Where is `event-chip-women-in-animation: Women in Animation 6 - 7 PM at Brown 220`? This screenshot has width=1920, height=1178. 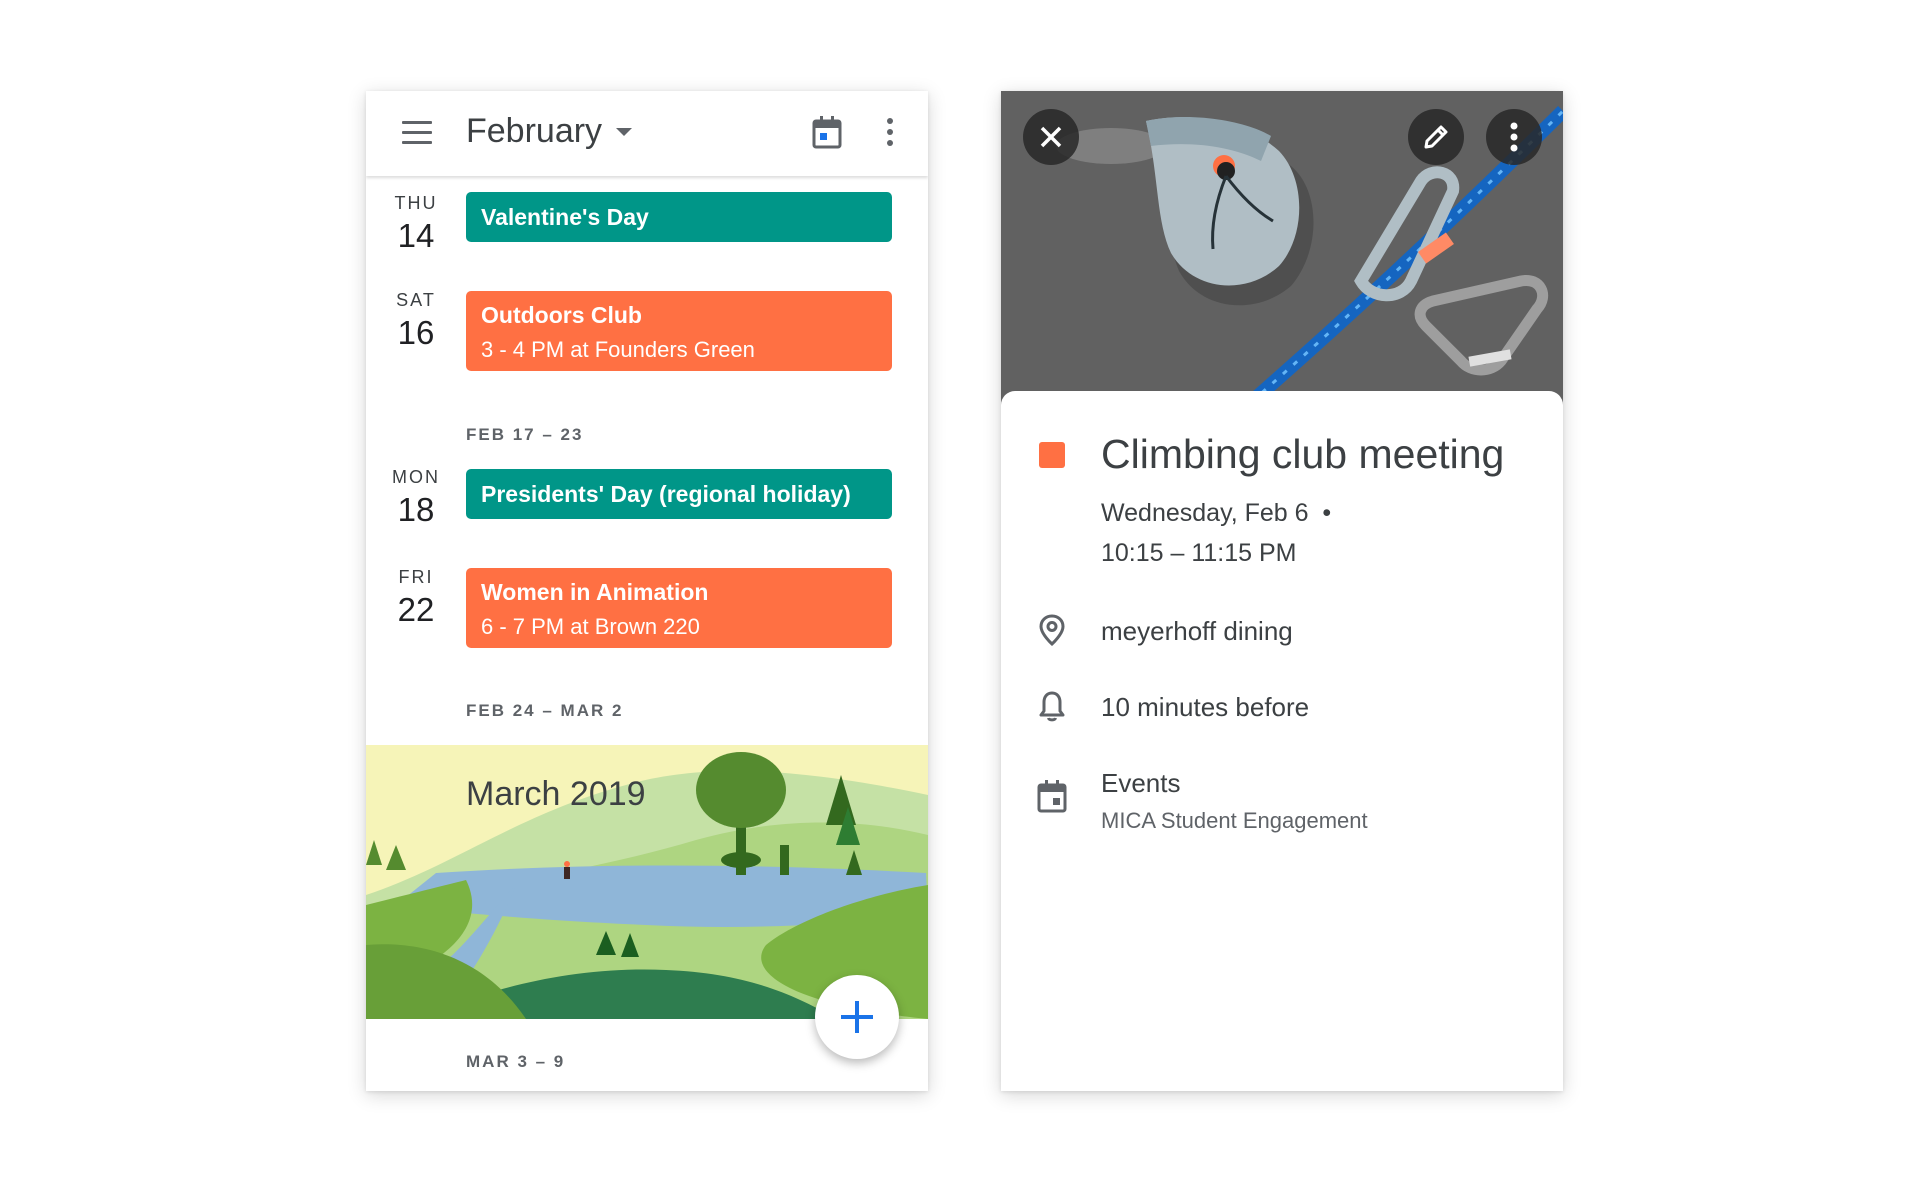 event-chip-women-in-animation: Women in Animation 6 - 7 PM at Brown 220 is located at coordinates (679, 608).